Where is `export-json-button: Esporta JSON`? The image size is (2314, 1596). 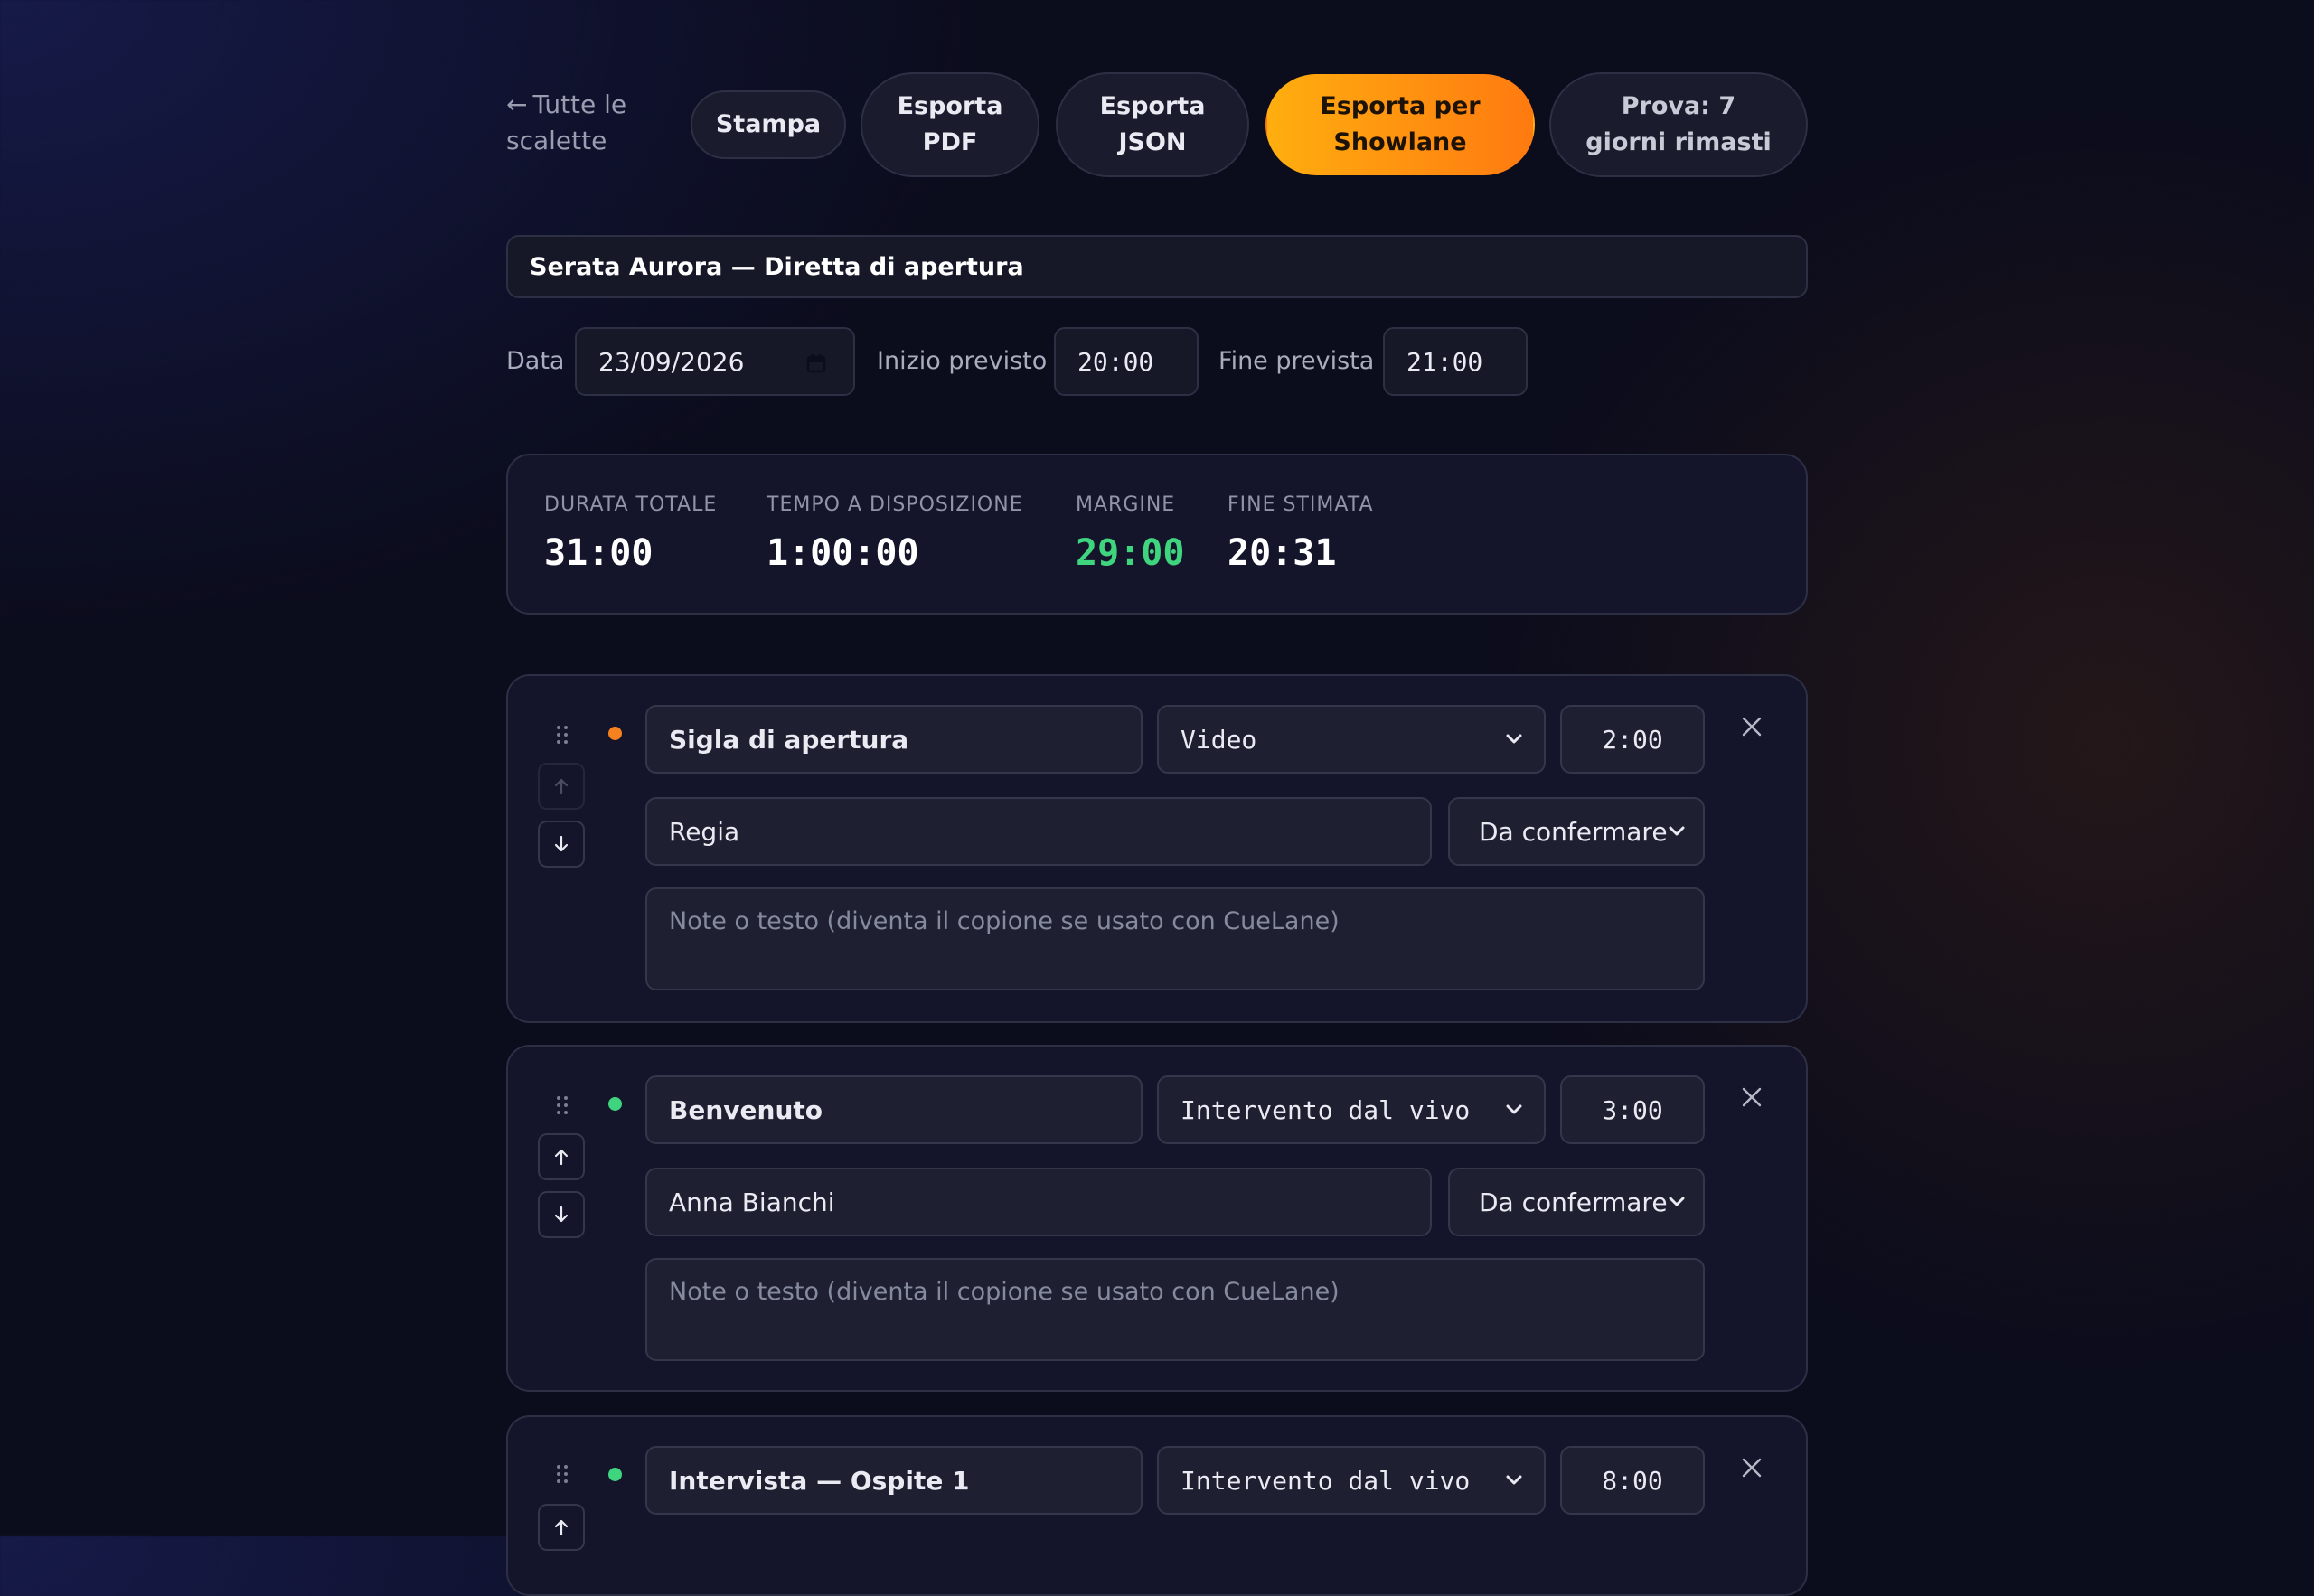
export-json-button: Esporta JSON is located at coordinates (1152, 124).